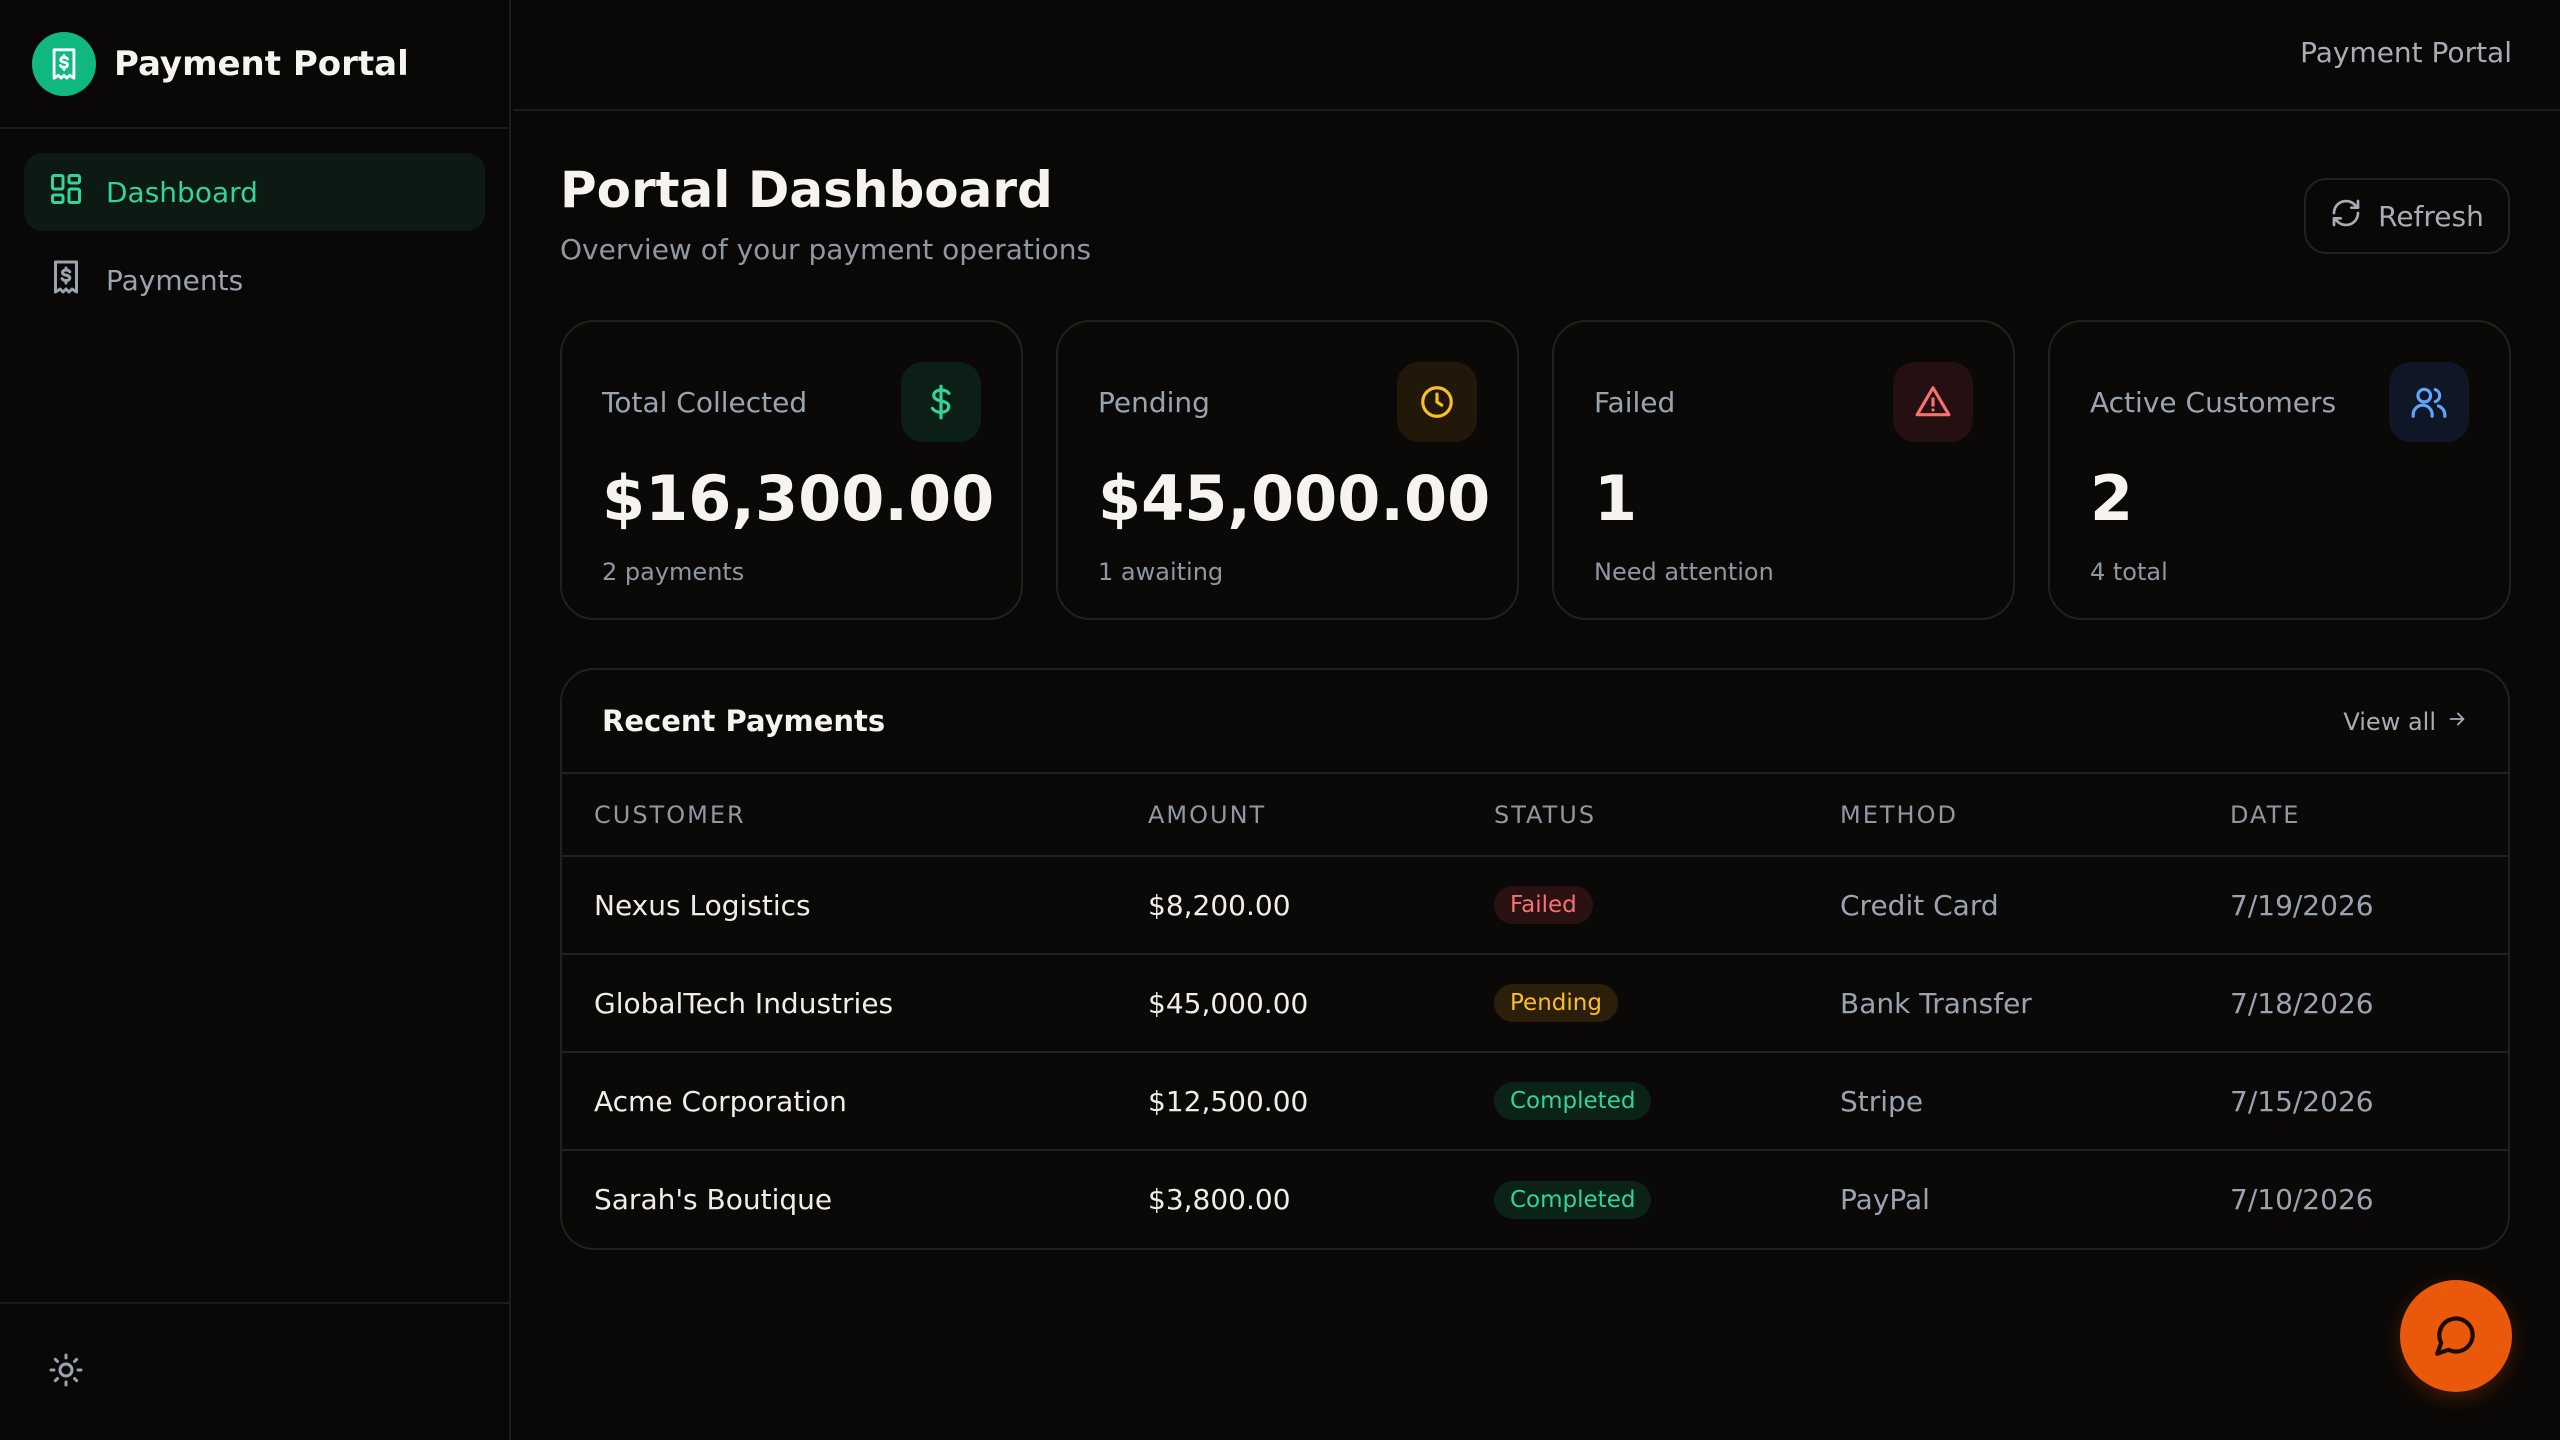 This screenshot has height=1440, width=2560. I want to click on arrow-right-icon, so click(2457, 722).